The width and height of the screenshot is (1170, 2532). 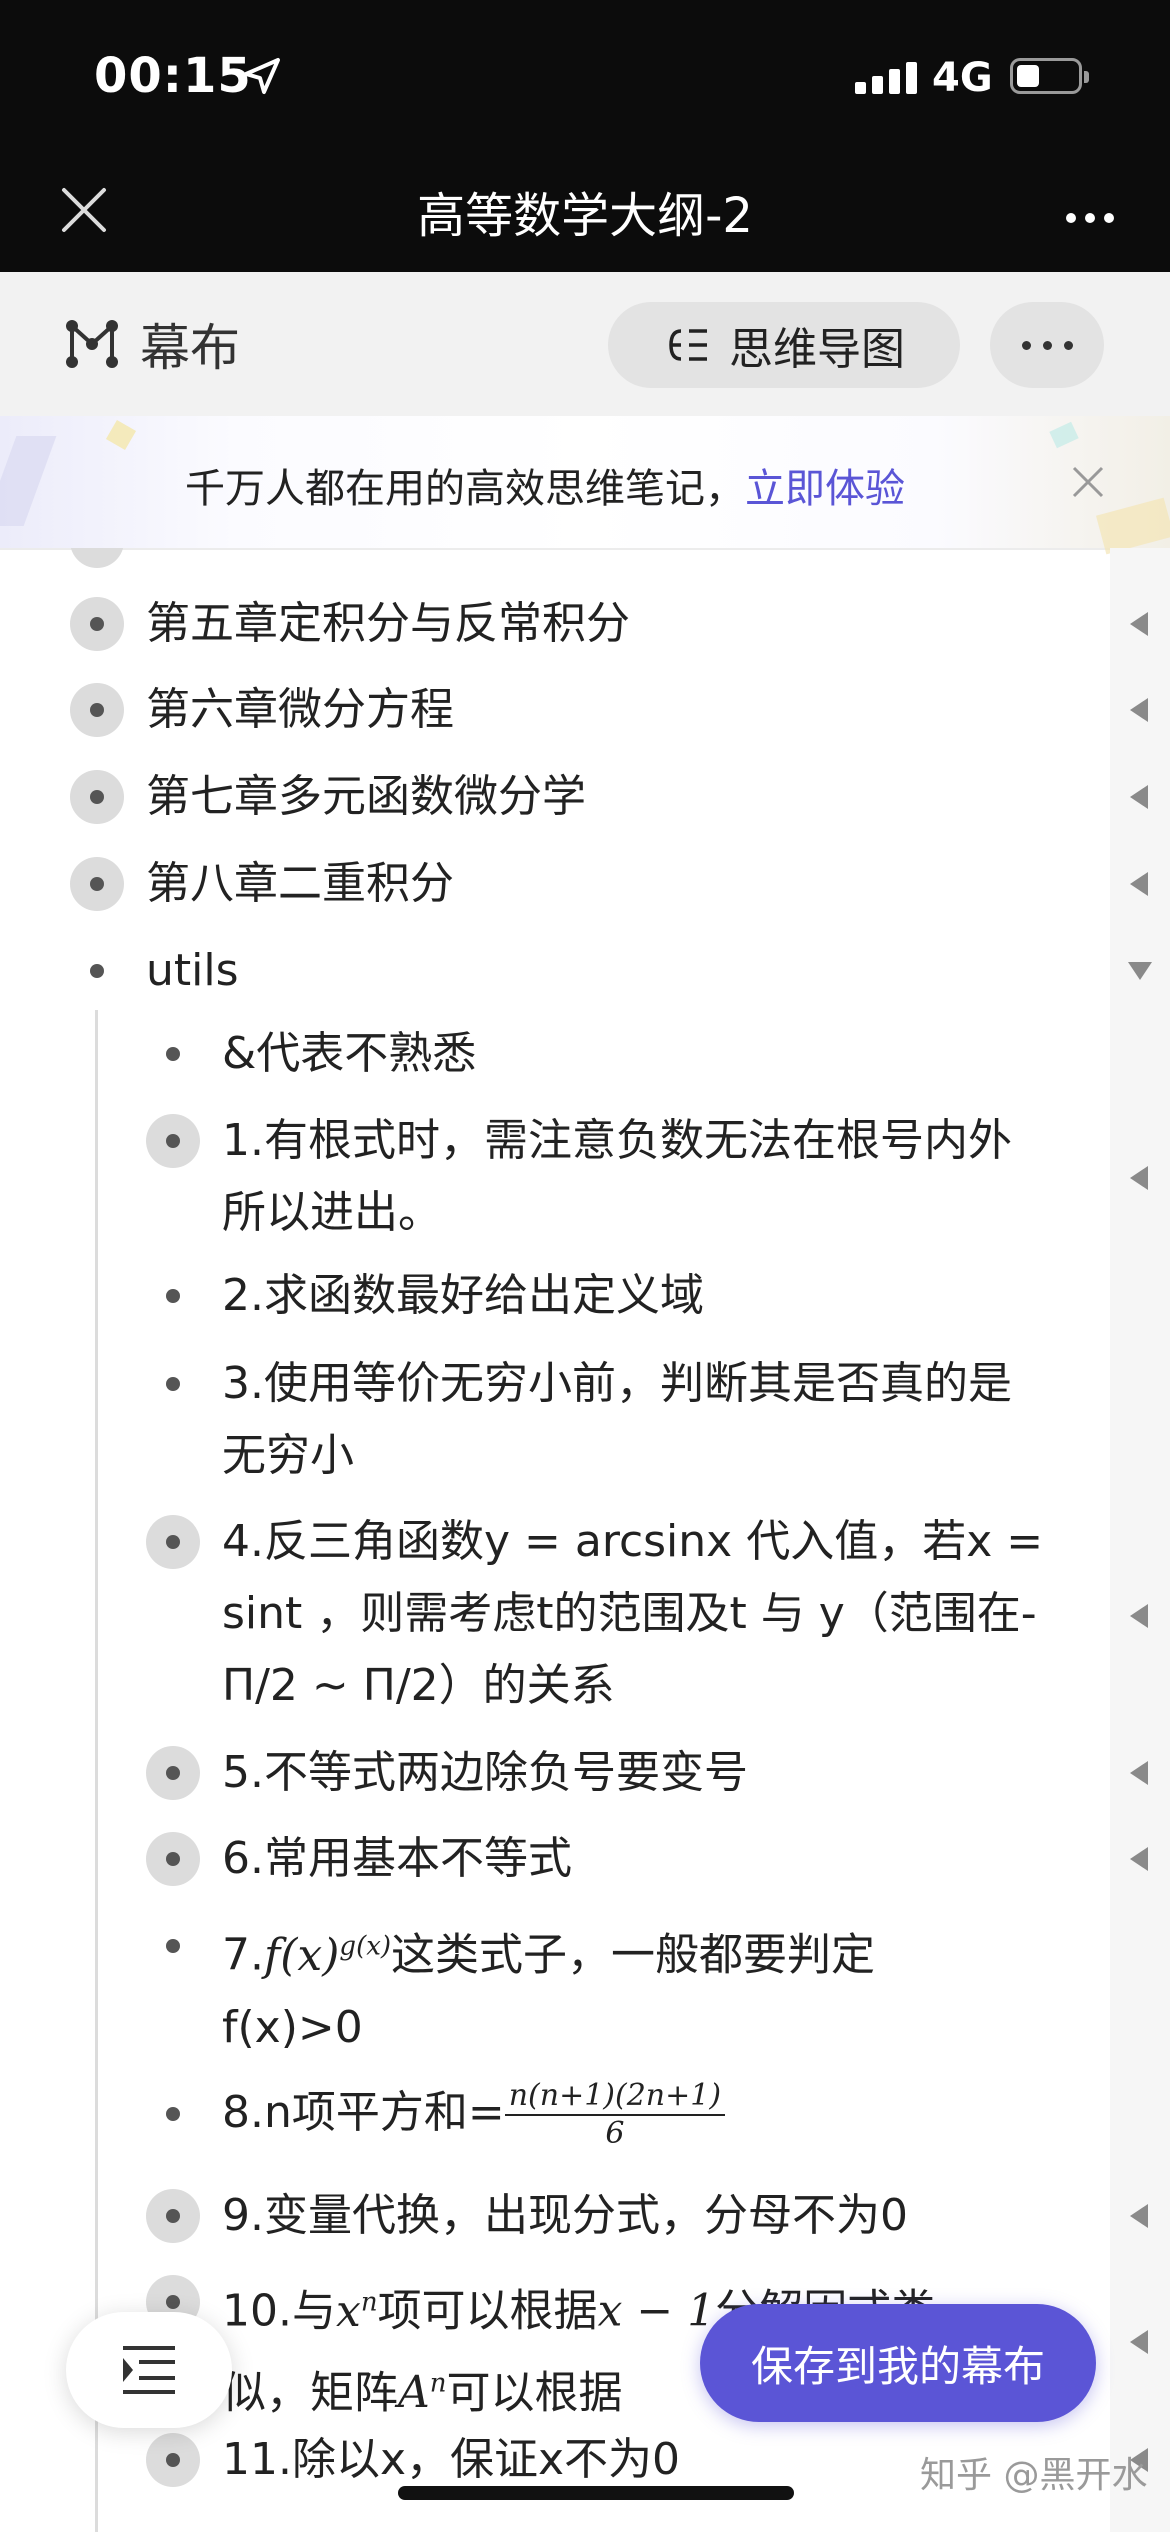 What do you see at coordinates (585, 216) in the screenshot?
I see `page-title: 高等数学大纲-2` at bounding box center [585, 216].